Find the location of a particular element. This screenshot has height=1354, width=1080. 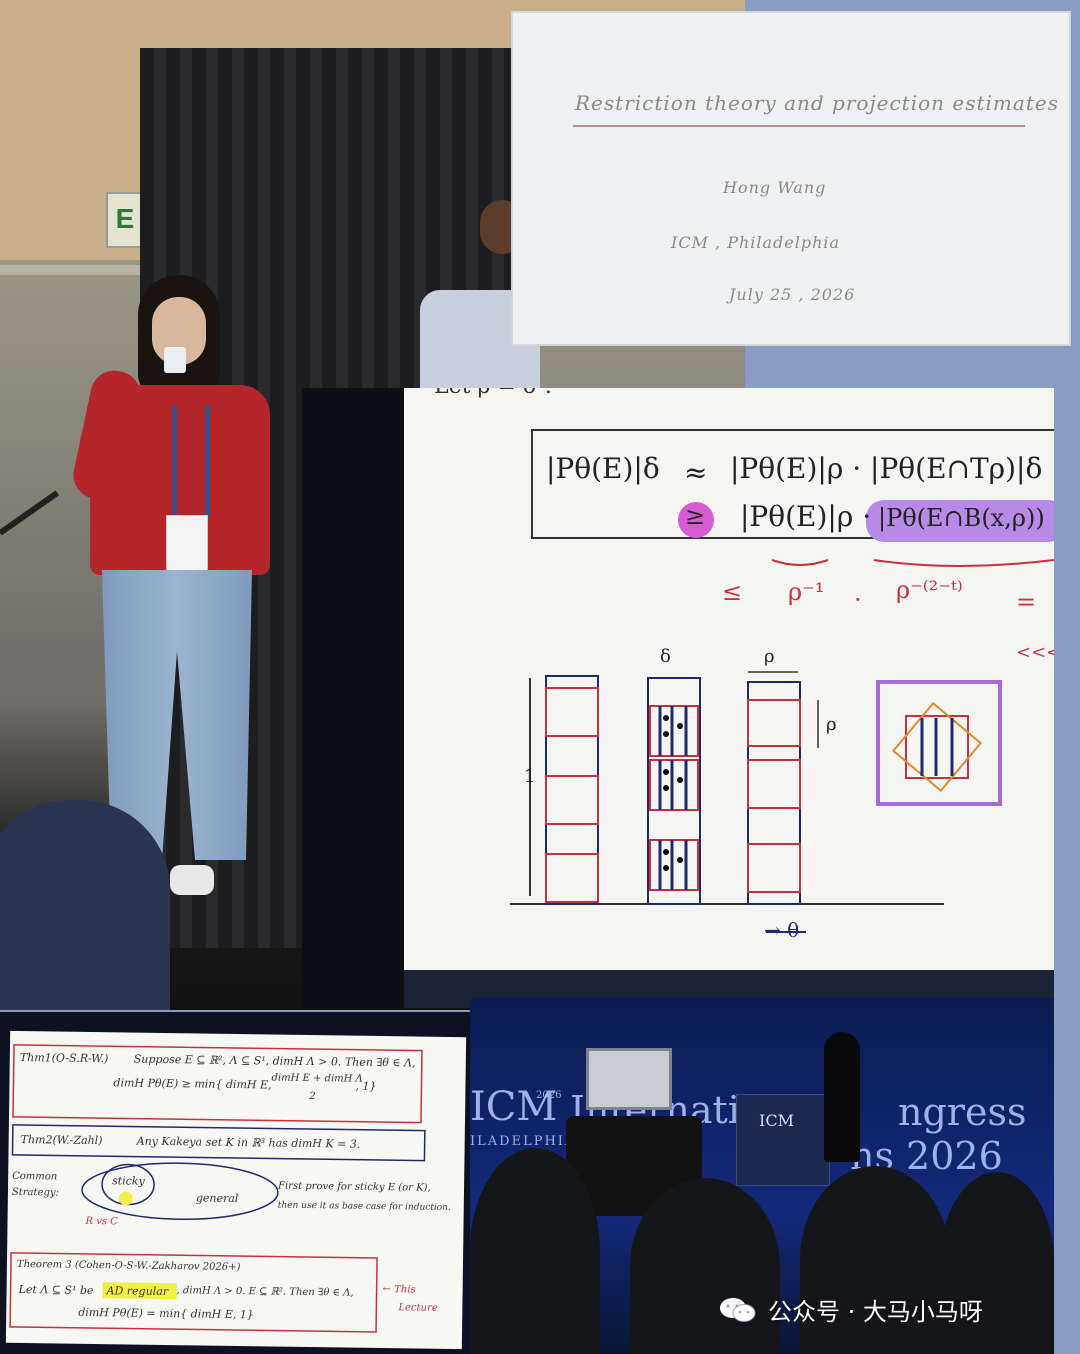

thm3-line-a: Let Λ ⊆ S¹ be is located at coordinates (56, 1290).